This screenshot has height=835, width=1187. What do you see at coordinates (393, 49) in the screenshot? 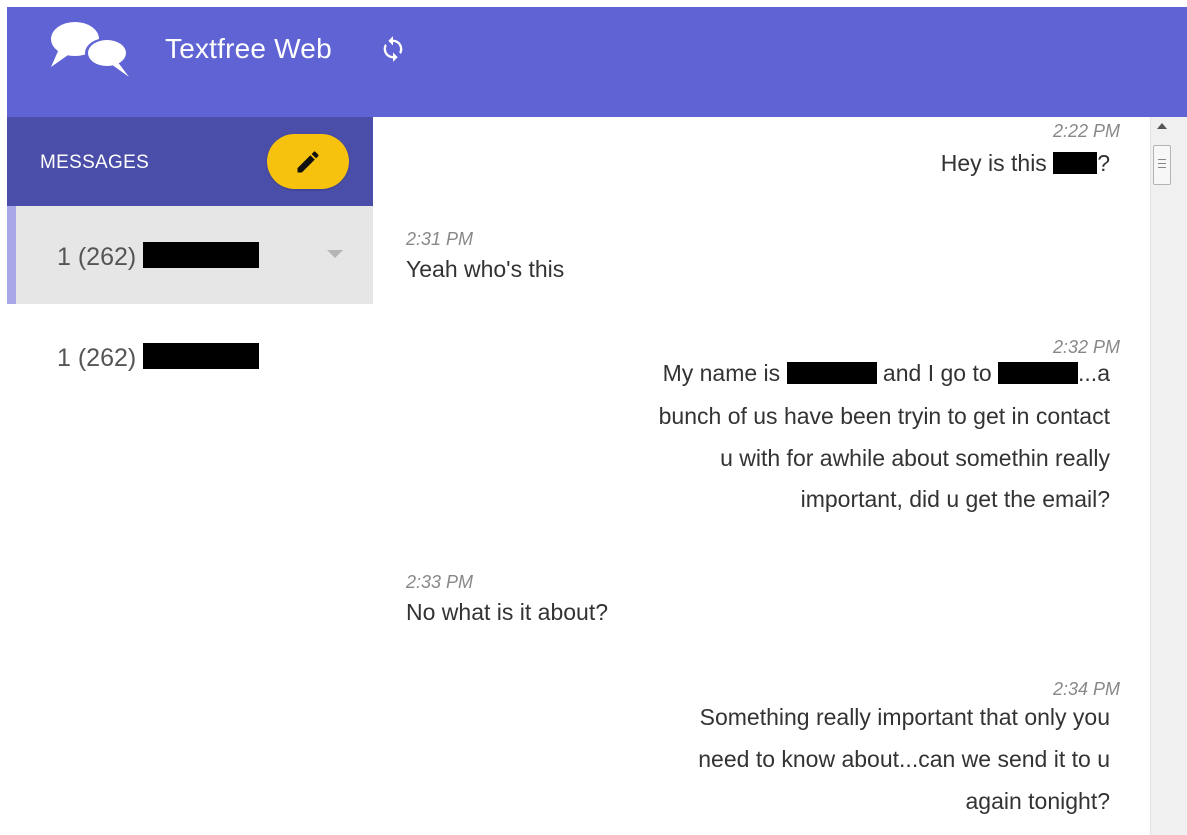
I see `refresh-icon` at bounding box center [393, 49].